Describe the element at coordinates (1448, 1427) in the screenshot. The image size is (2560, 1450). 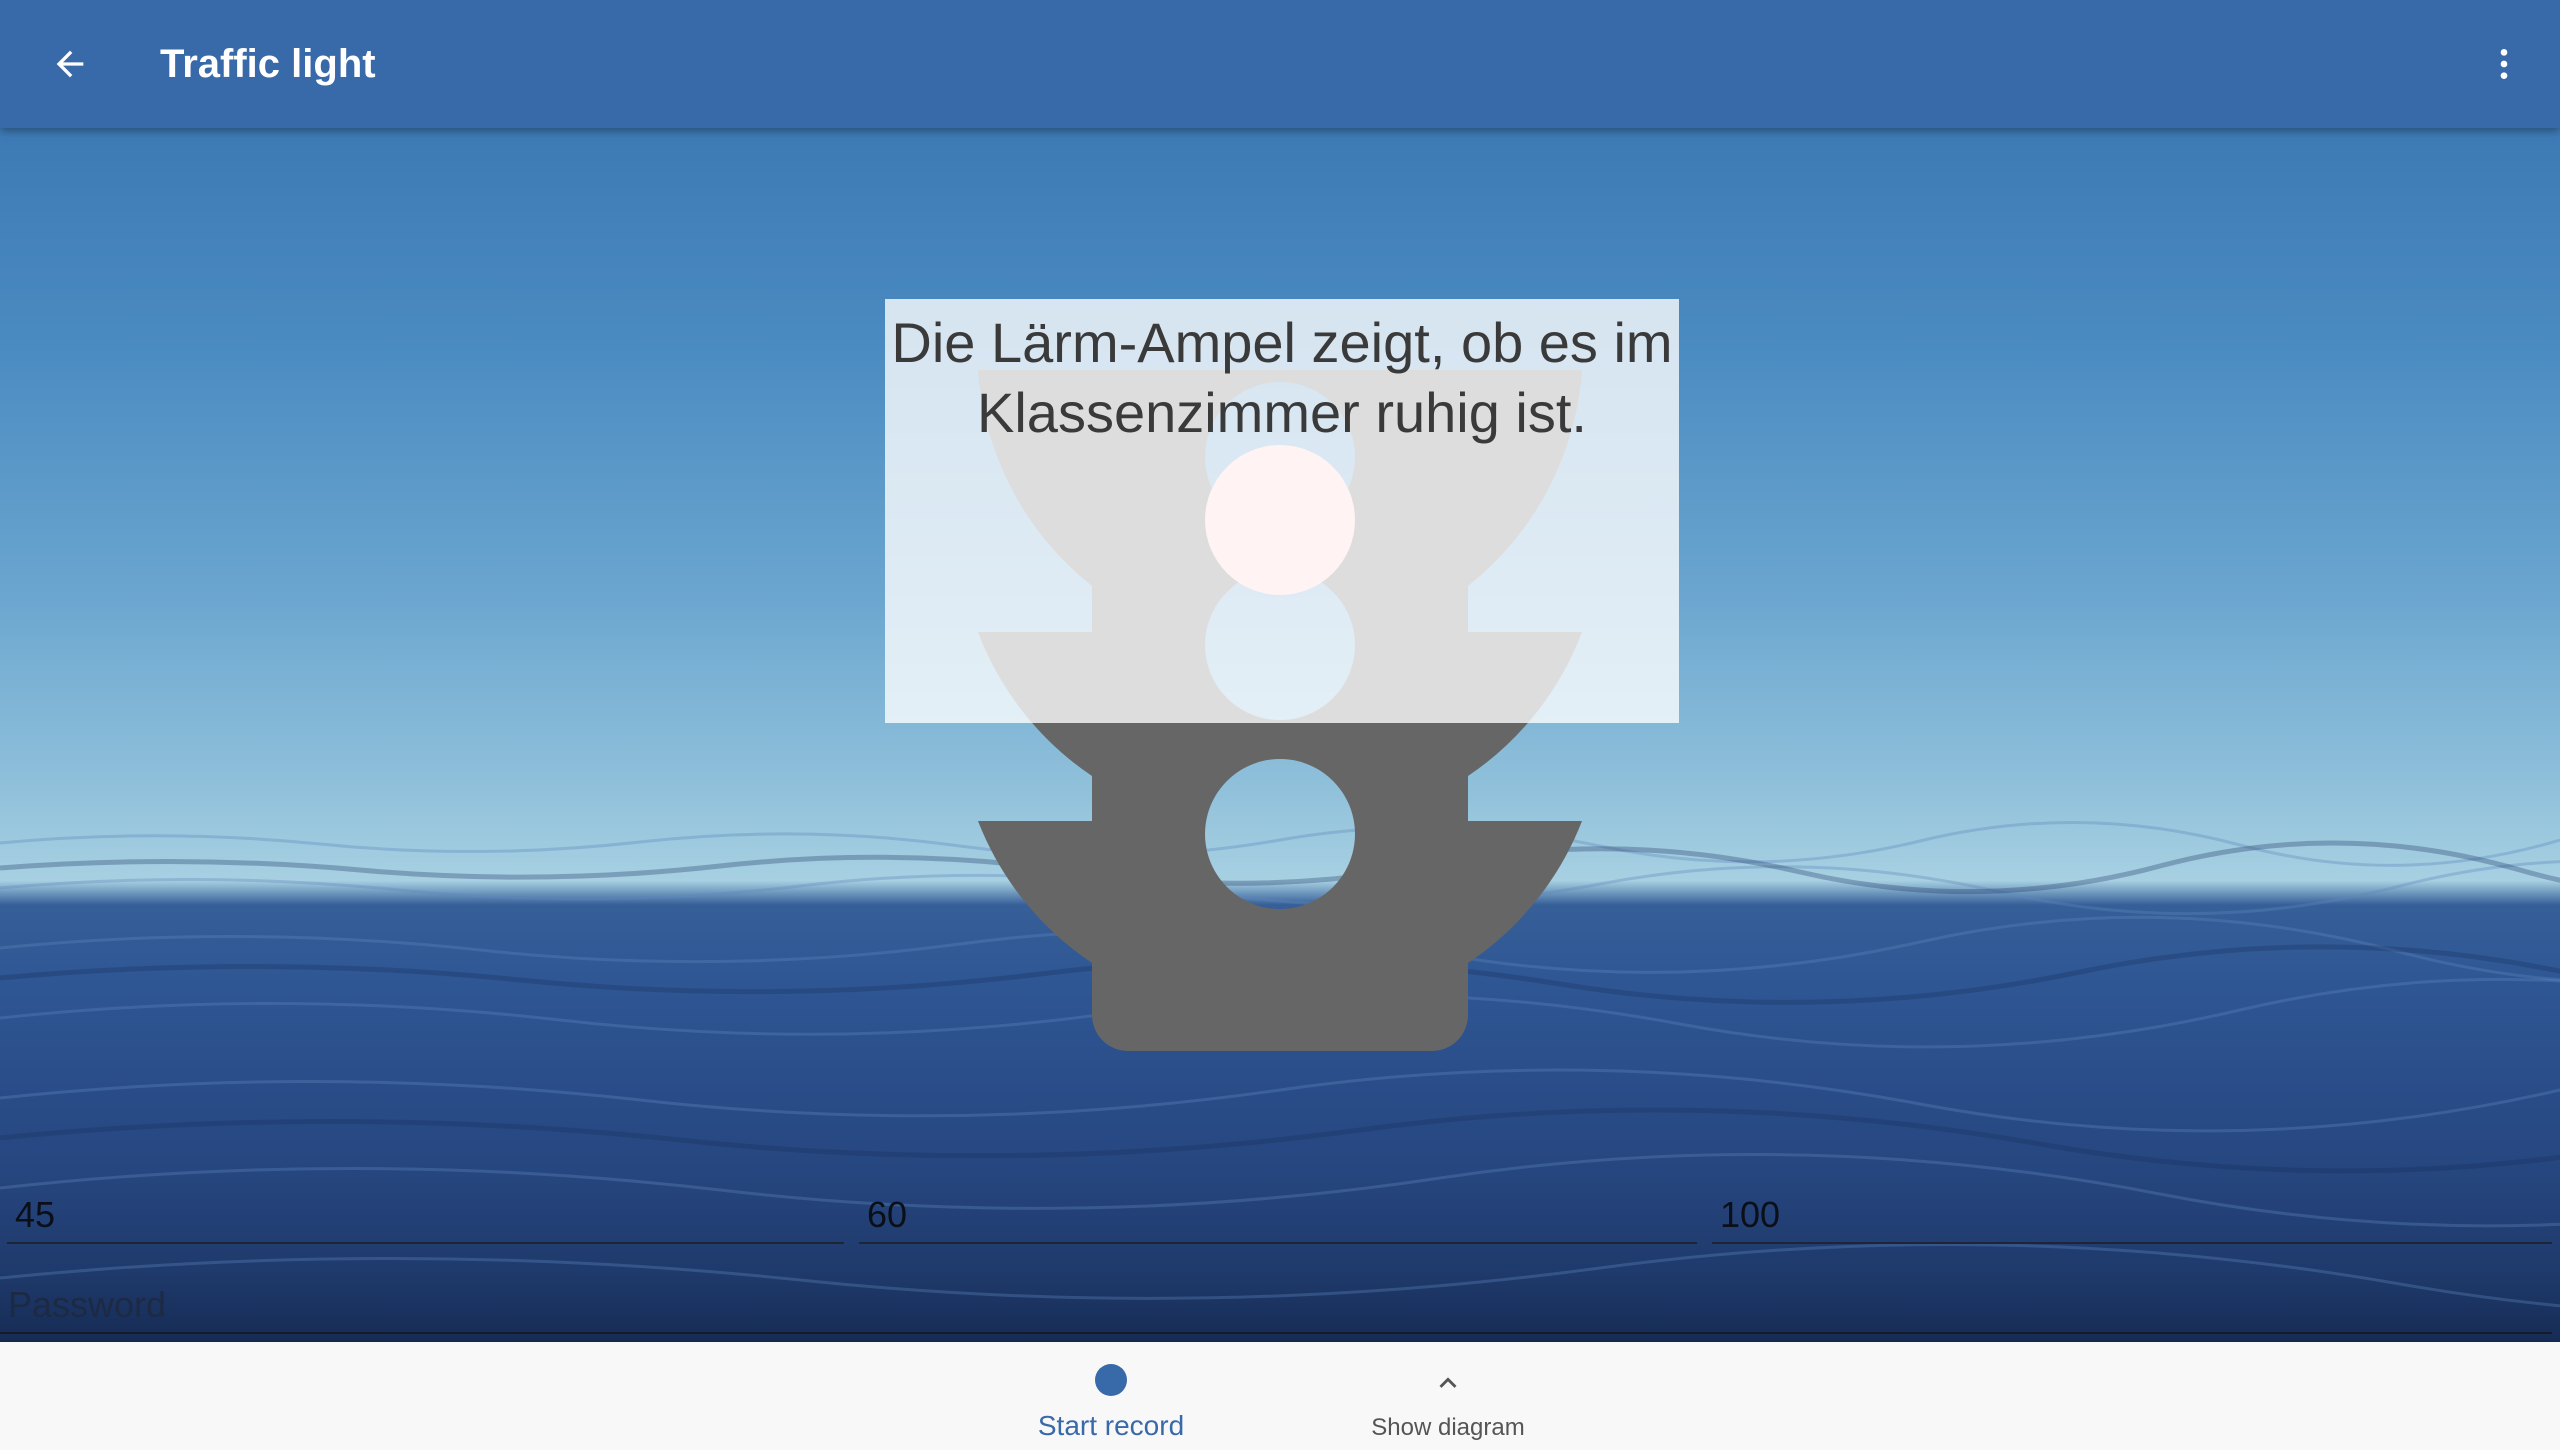
I see `show-diagram-label: Show diagram` at that location.